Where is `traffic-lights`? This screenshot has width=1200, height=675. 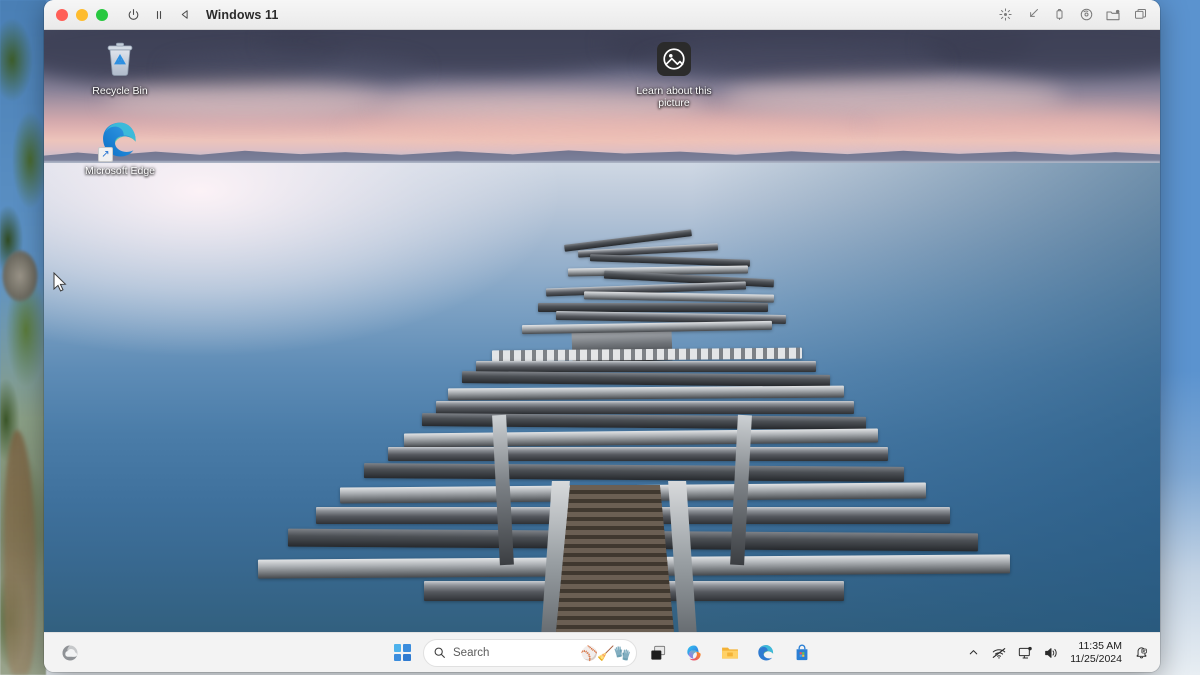
traffic-lights is located at coordinates (82, 14).